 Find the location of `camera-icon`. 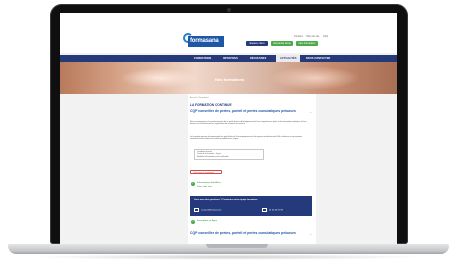

camera-icon is located at coordinates (229, 10).